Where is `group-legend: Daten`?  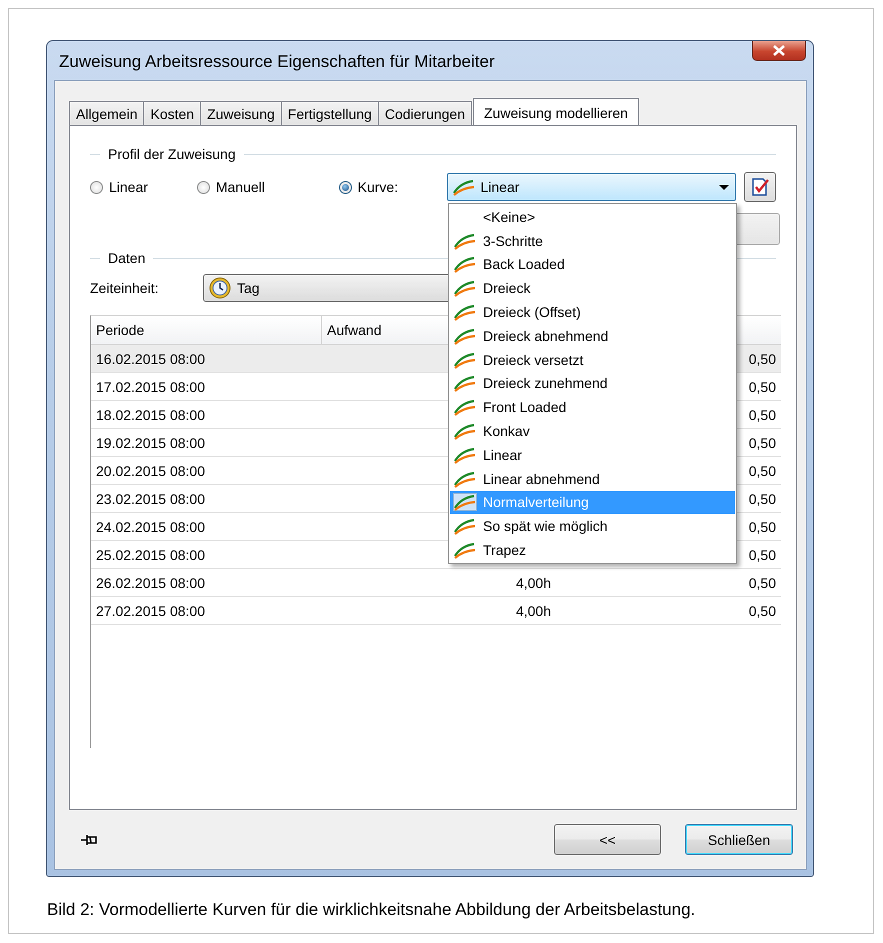 group-legend: Daten is located at coordinates (127, 258).